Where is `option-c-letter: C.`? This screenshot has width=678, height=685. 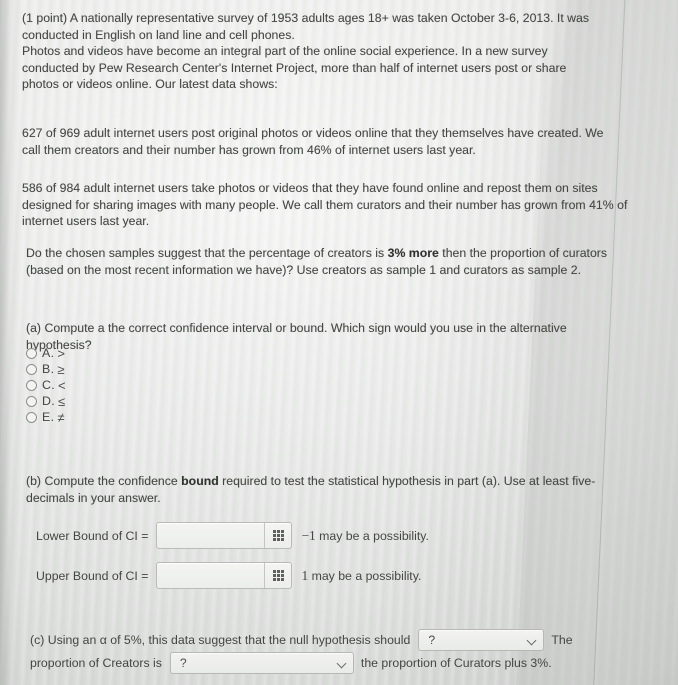
option-c-letter: C. is located at coordinates (48, 385).